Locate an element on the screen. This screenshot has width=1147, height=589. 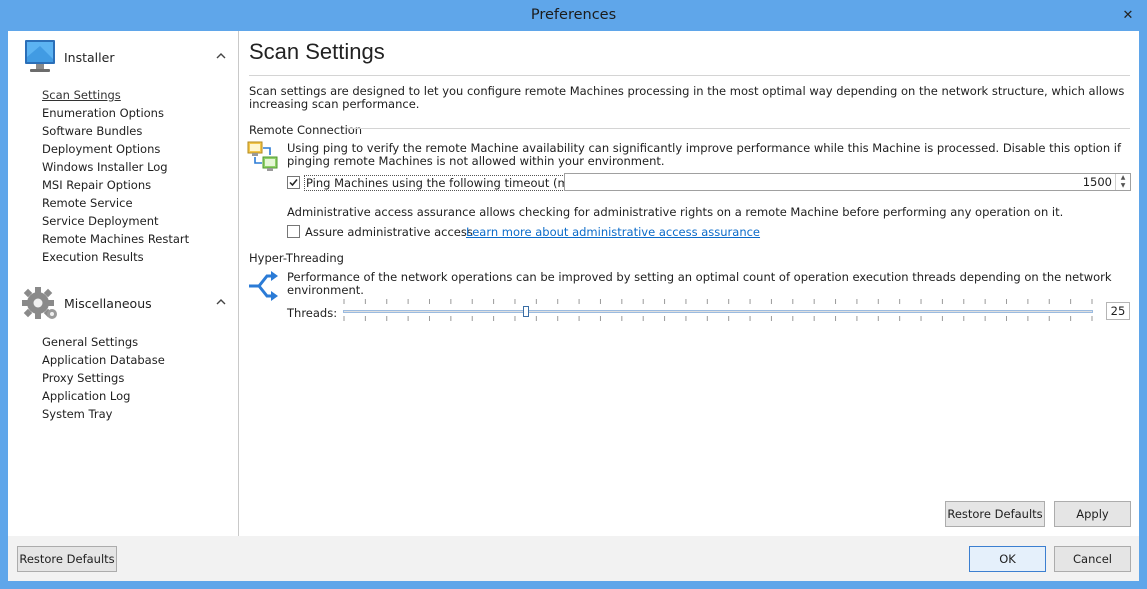
ok-button: OK is located at coordinates (1007, 559).